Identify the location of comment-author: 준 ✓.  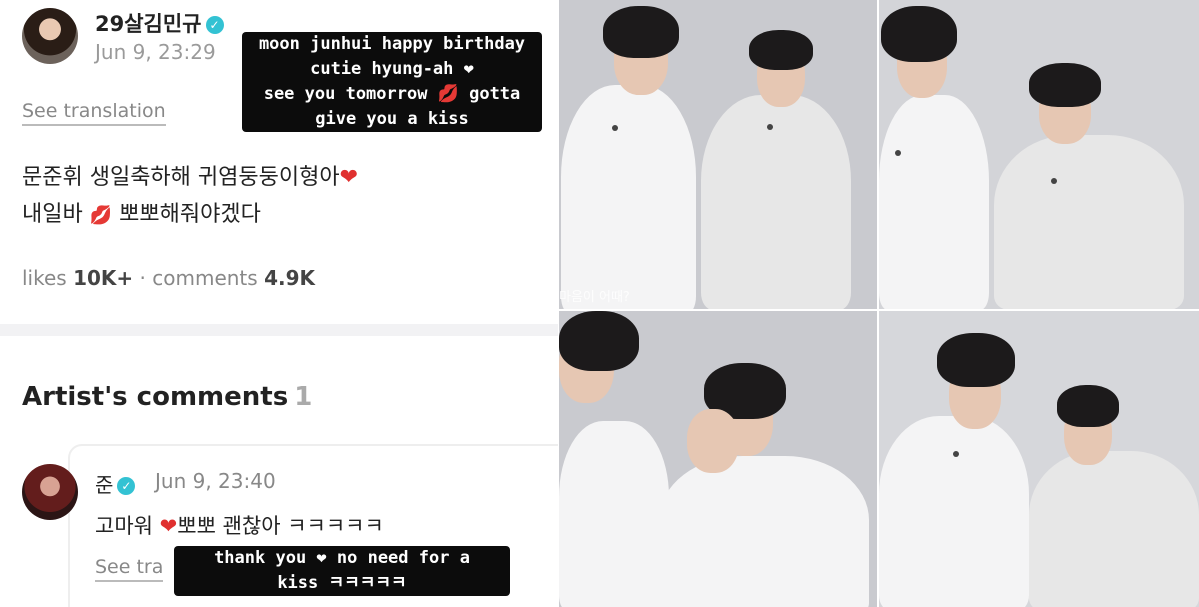
(115, 483).